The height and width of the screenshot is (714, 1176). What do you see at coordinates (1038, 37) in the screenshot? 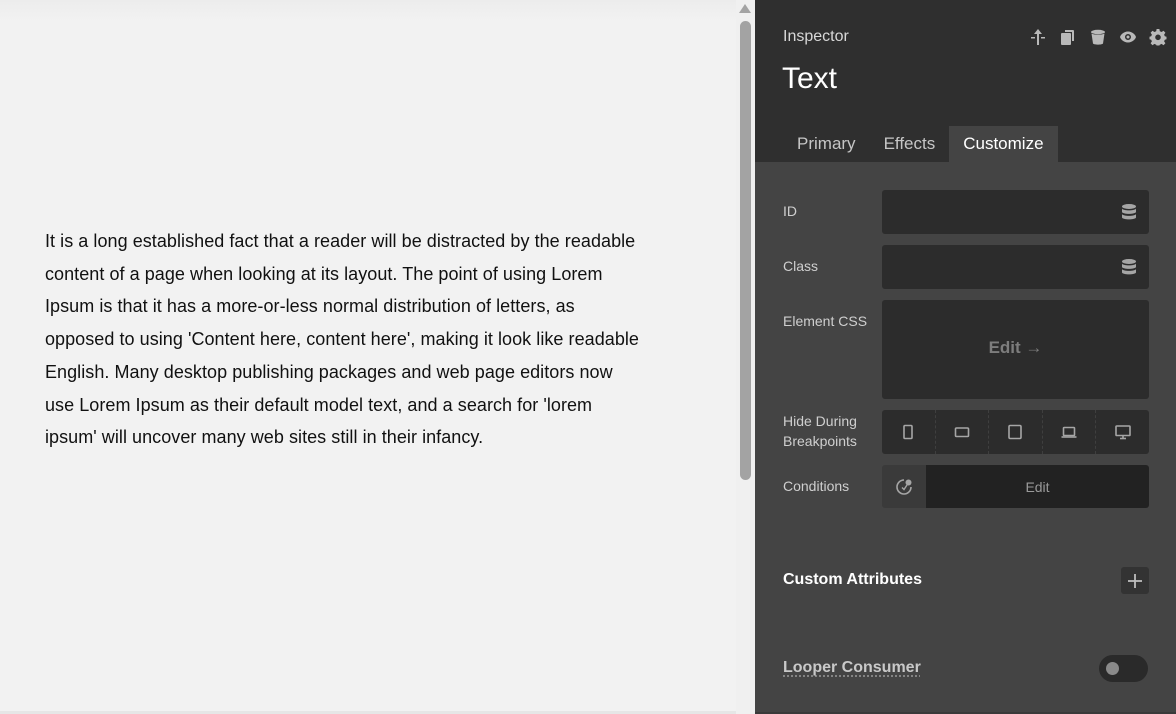
I see `move-up-icon` at bounding box center [1038, 37].